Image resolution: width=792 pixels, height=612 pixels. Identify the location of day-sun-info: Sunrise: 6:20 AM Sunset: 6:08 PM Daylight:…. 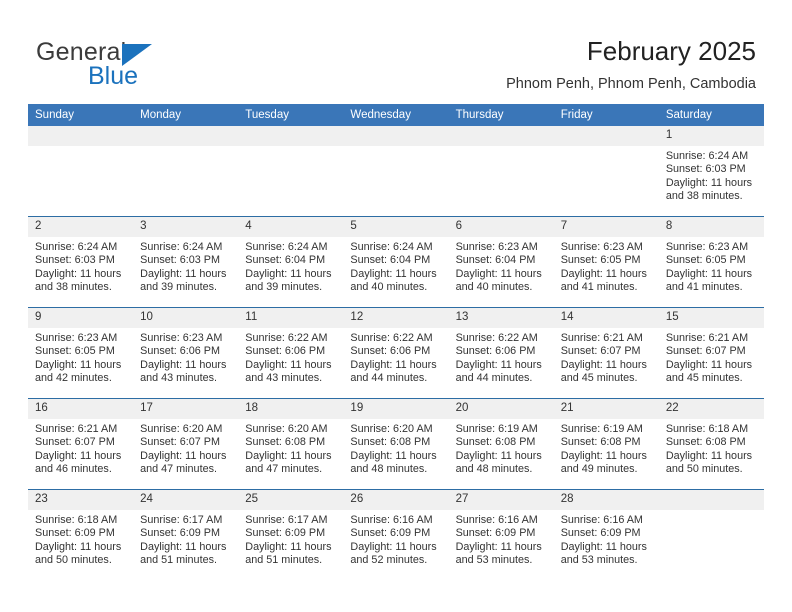
(395, 448).